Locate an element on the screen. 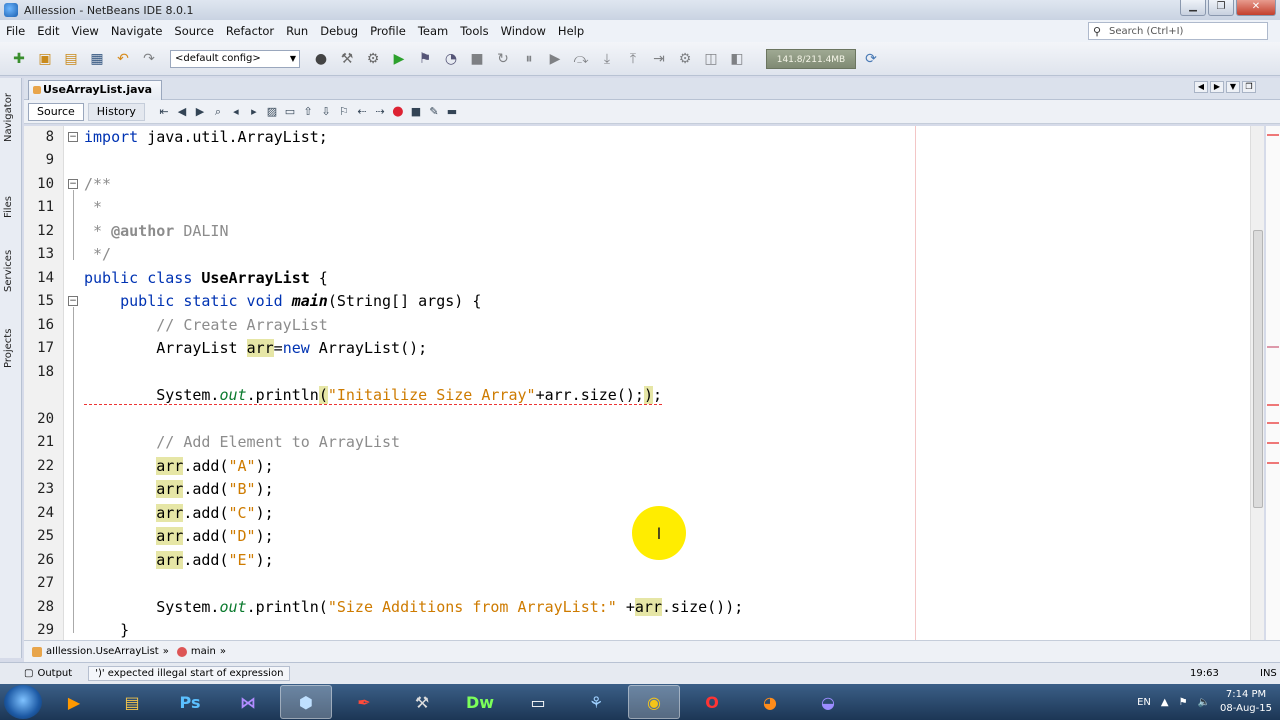  pen-tool-icon: ✒ is located at coordinates (364, 702).